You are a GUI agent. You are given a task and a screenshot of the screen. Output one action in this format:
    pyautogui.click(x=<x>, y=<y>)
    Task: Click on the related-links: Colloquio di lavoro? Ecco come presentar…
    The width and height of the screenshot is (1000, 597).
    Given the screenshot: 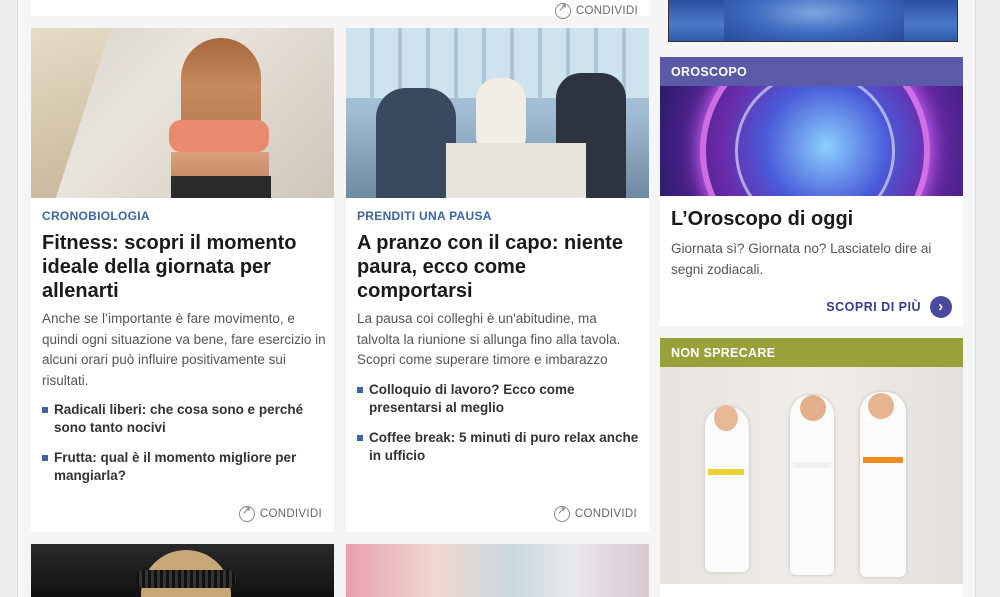 What is the action you would take?
    pyautogui.click(x=499, y=429)
    